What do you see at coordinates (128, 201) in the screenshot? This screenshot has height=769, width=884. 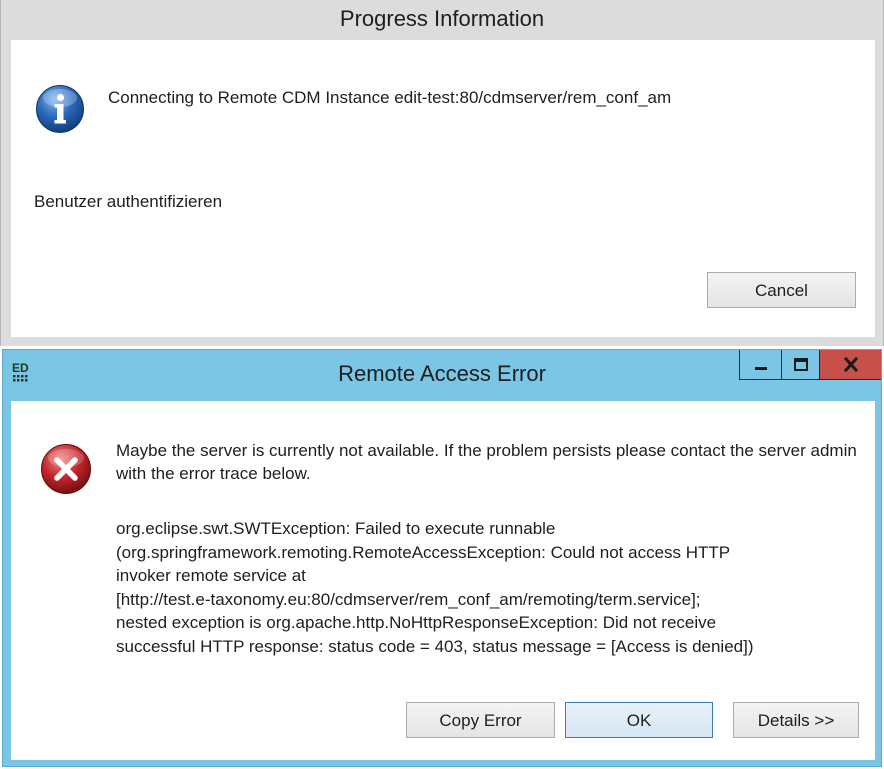 I see `progress-task-label: Benutzer authentifizieren` at bounding box center [128, 201].